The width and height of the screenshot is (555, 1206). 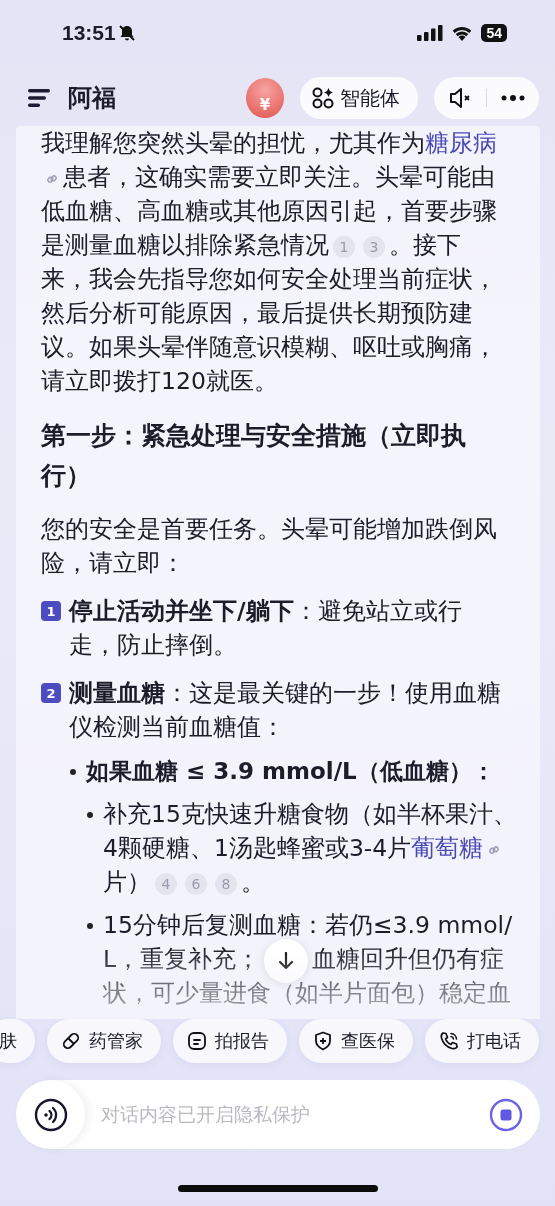 I want to click on battery-icon: 54, so click(x=494, y=33).